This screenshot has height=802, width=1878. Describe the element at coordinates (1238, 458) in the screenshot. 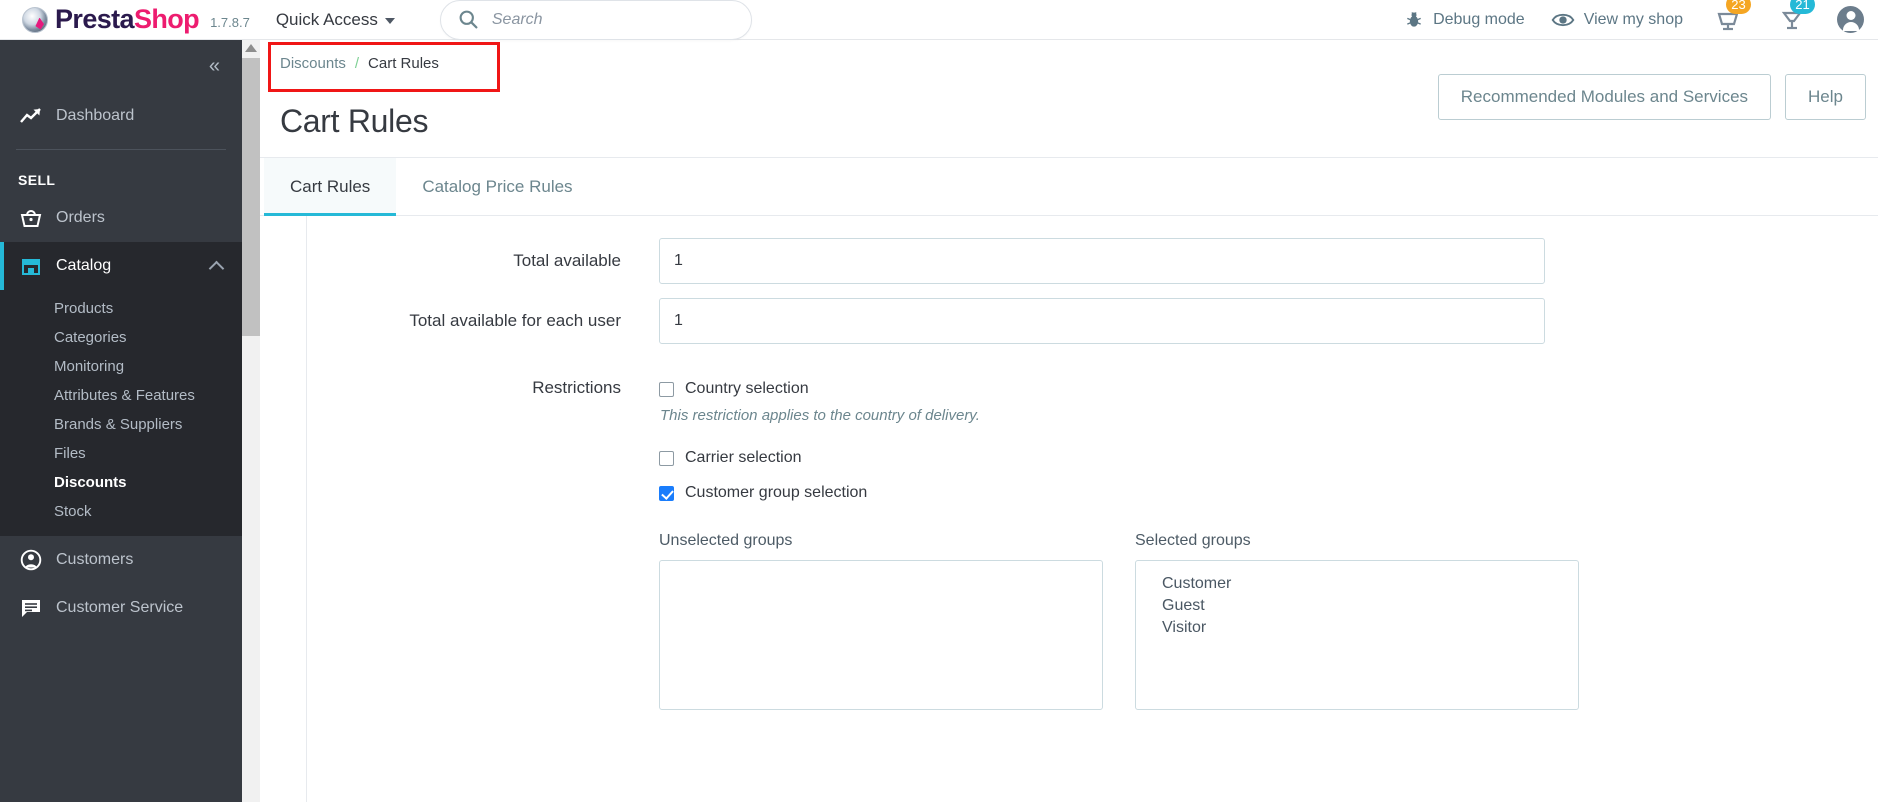

I see `carrier-selection-row: Carrier selection` at that location.